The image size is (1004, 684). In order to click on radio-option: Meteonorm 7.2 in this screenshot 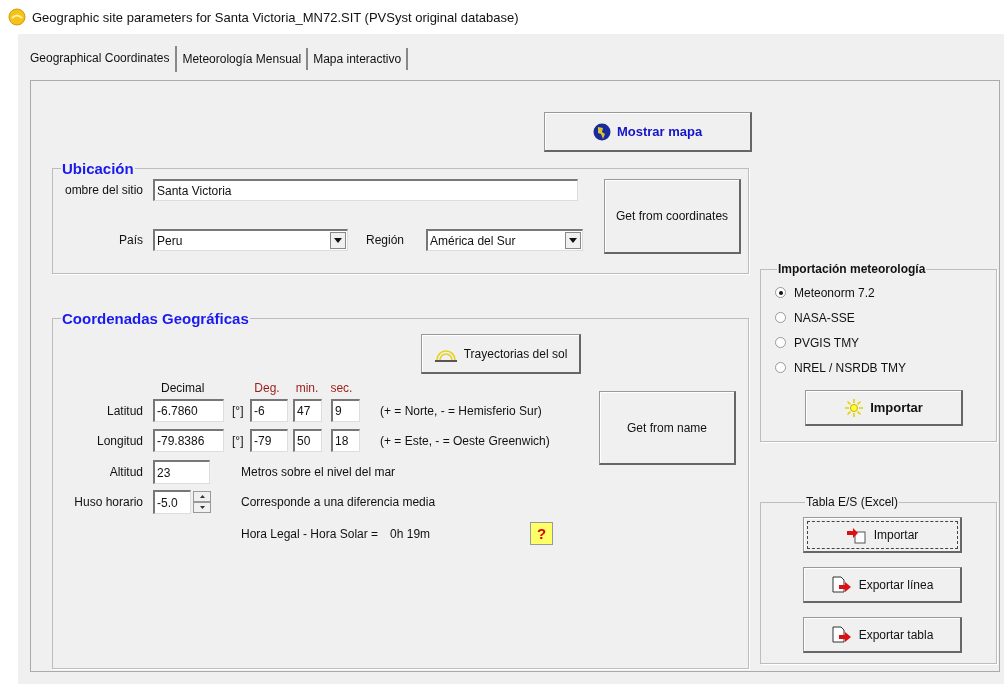, I will do `click(885, 292)`.